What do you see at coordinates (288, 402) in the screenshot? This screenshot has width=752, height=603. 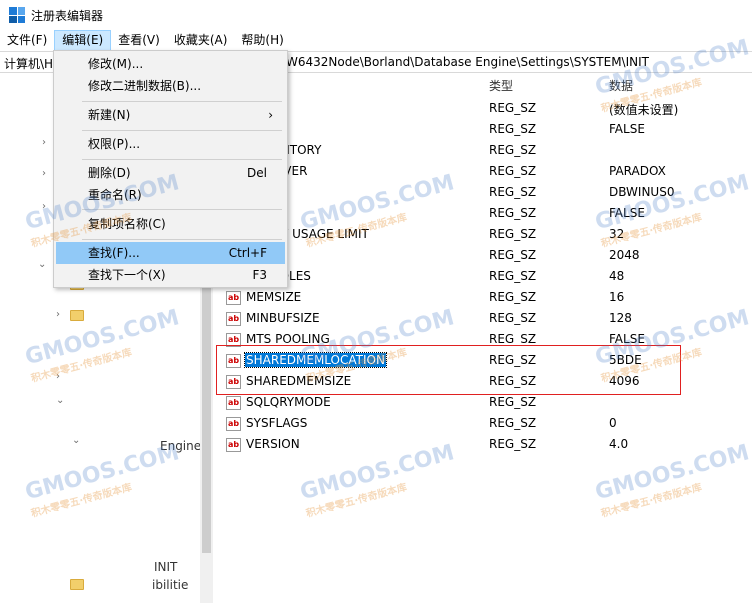 I see `value-name: SQLQRYMODE` at bounding box center [288, 402].